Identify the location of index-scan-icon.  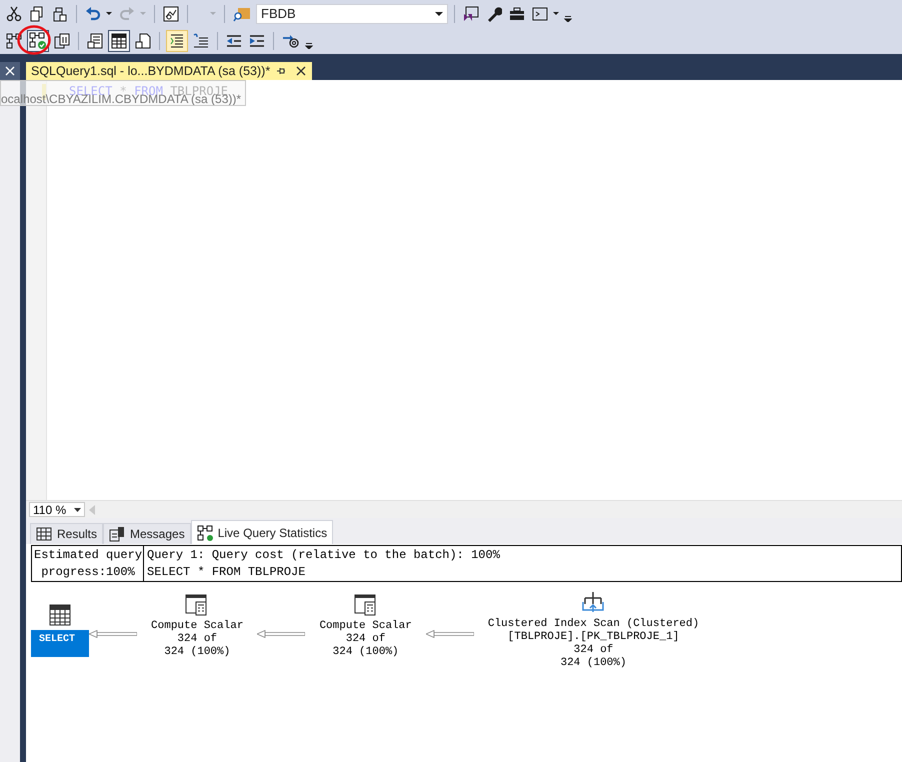
(593, 602).